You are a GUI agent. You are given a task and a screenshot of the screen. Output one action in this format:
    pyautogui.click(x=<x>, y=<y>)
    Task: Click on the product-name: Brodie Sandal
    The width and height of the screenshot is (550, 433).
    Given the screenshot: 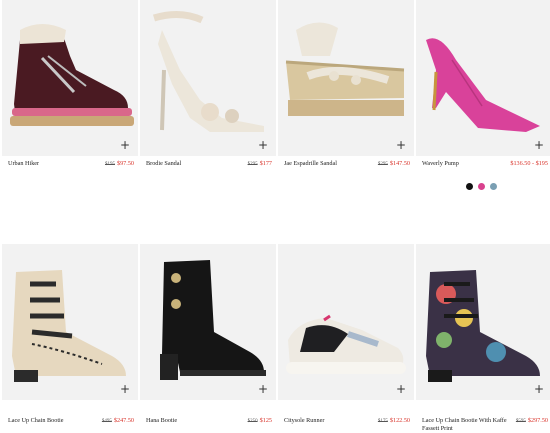 What is the action you would take?
    pyautogui.click(x=189, y=164)
    